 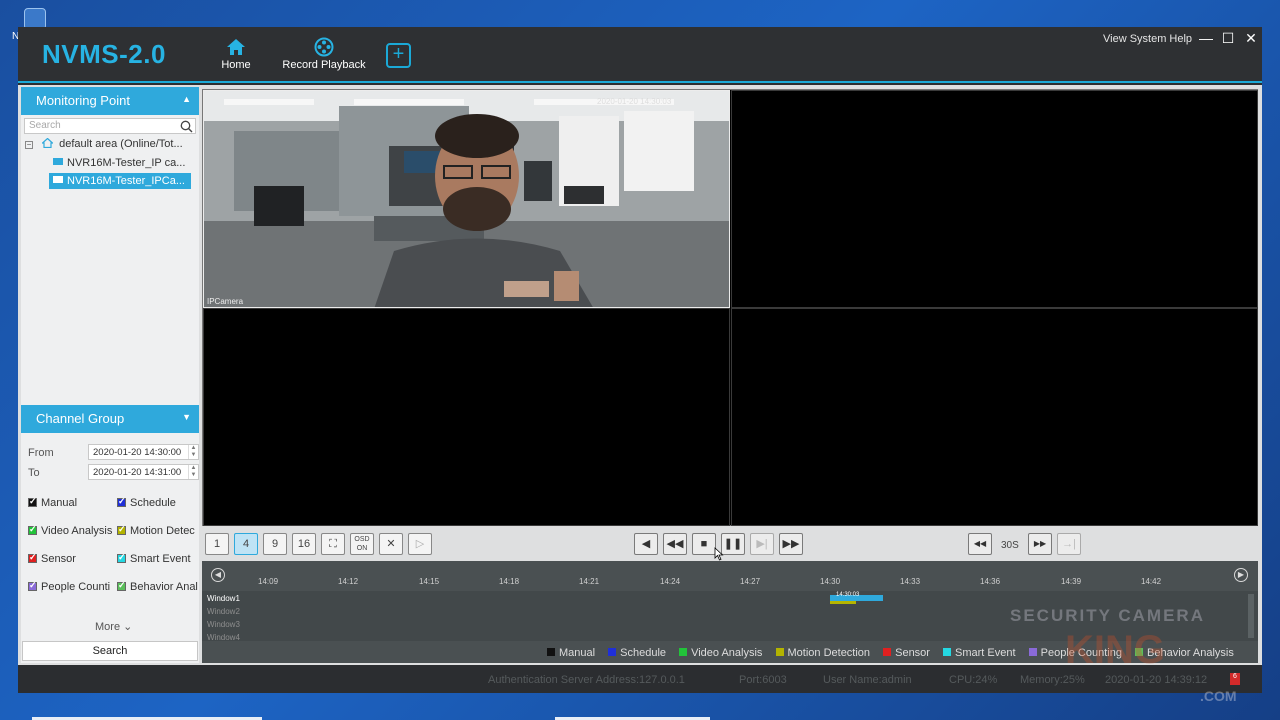 What do you see at coordinates (104, 54) in the screenshot?
I see `app-title: NVMS-2.0` at bounding box center [104, 54].